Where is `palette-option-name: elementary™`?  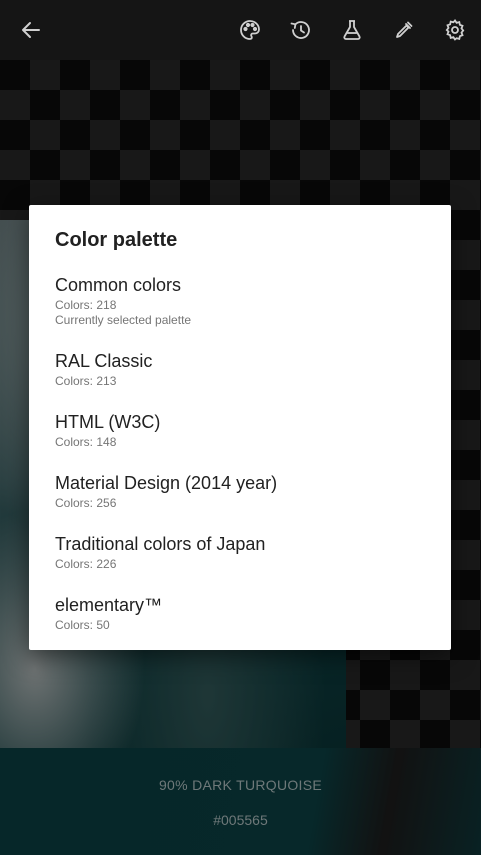
palette-option-name: elementary™ is located at coordinates (109, 605).